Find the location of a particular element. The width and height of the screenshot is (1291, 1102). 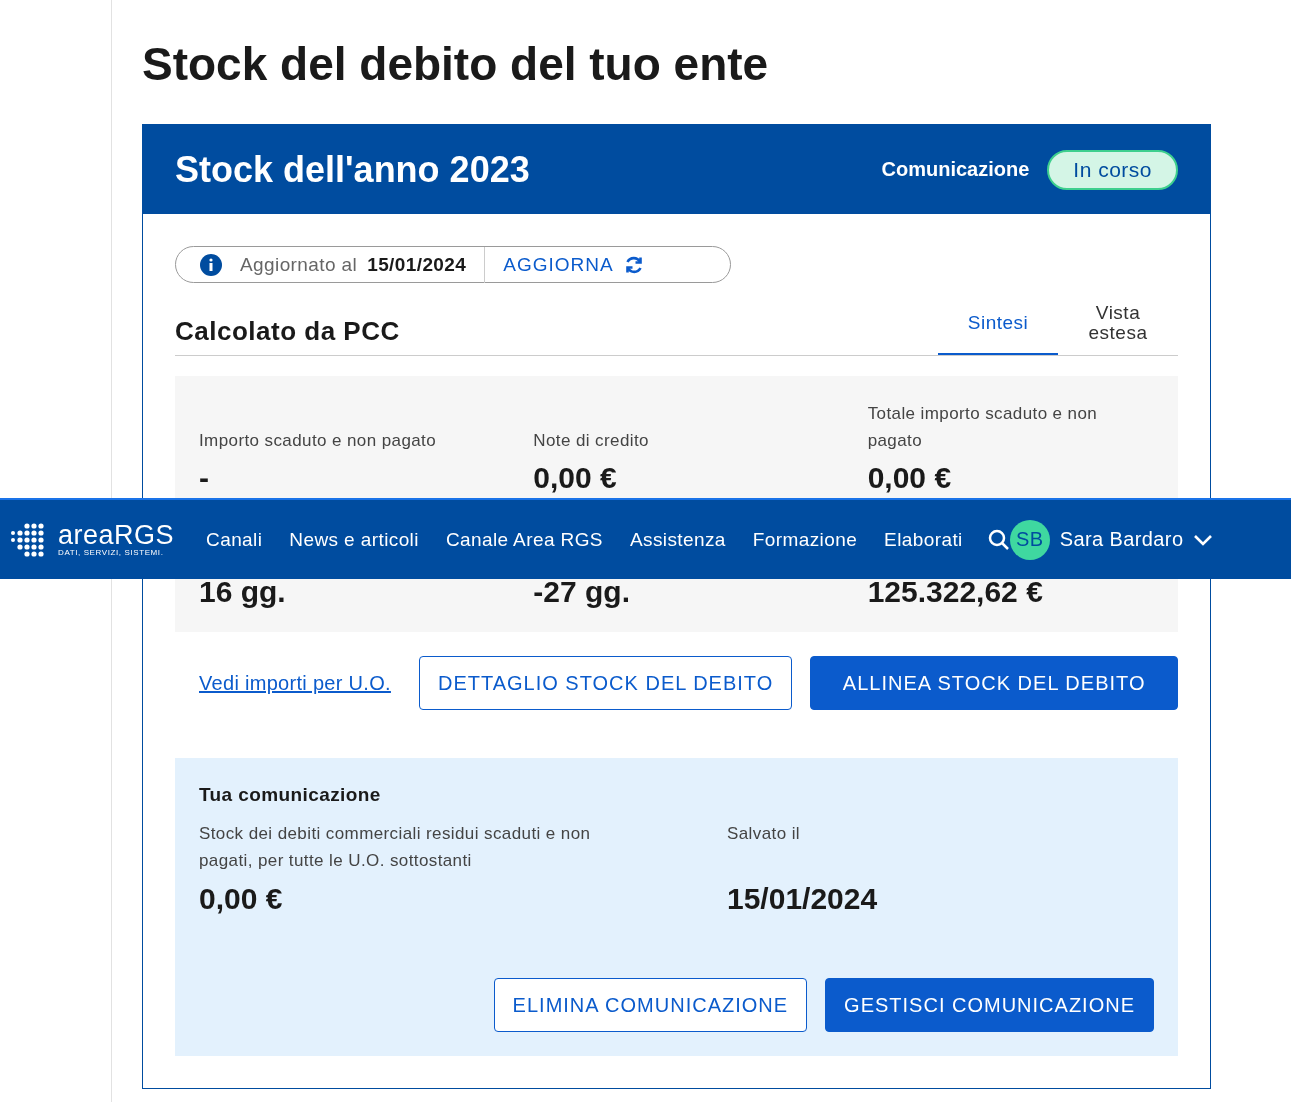

nav-item: Elaborati is located at coordinates (923, 539).